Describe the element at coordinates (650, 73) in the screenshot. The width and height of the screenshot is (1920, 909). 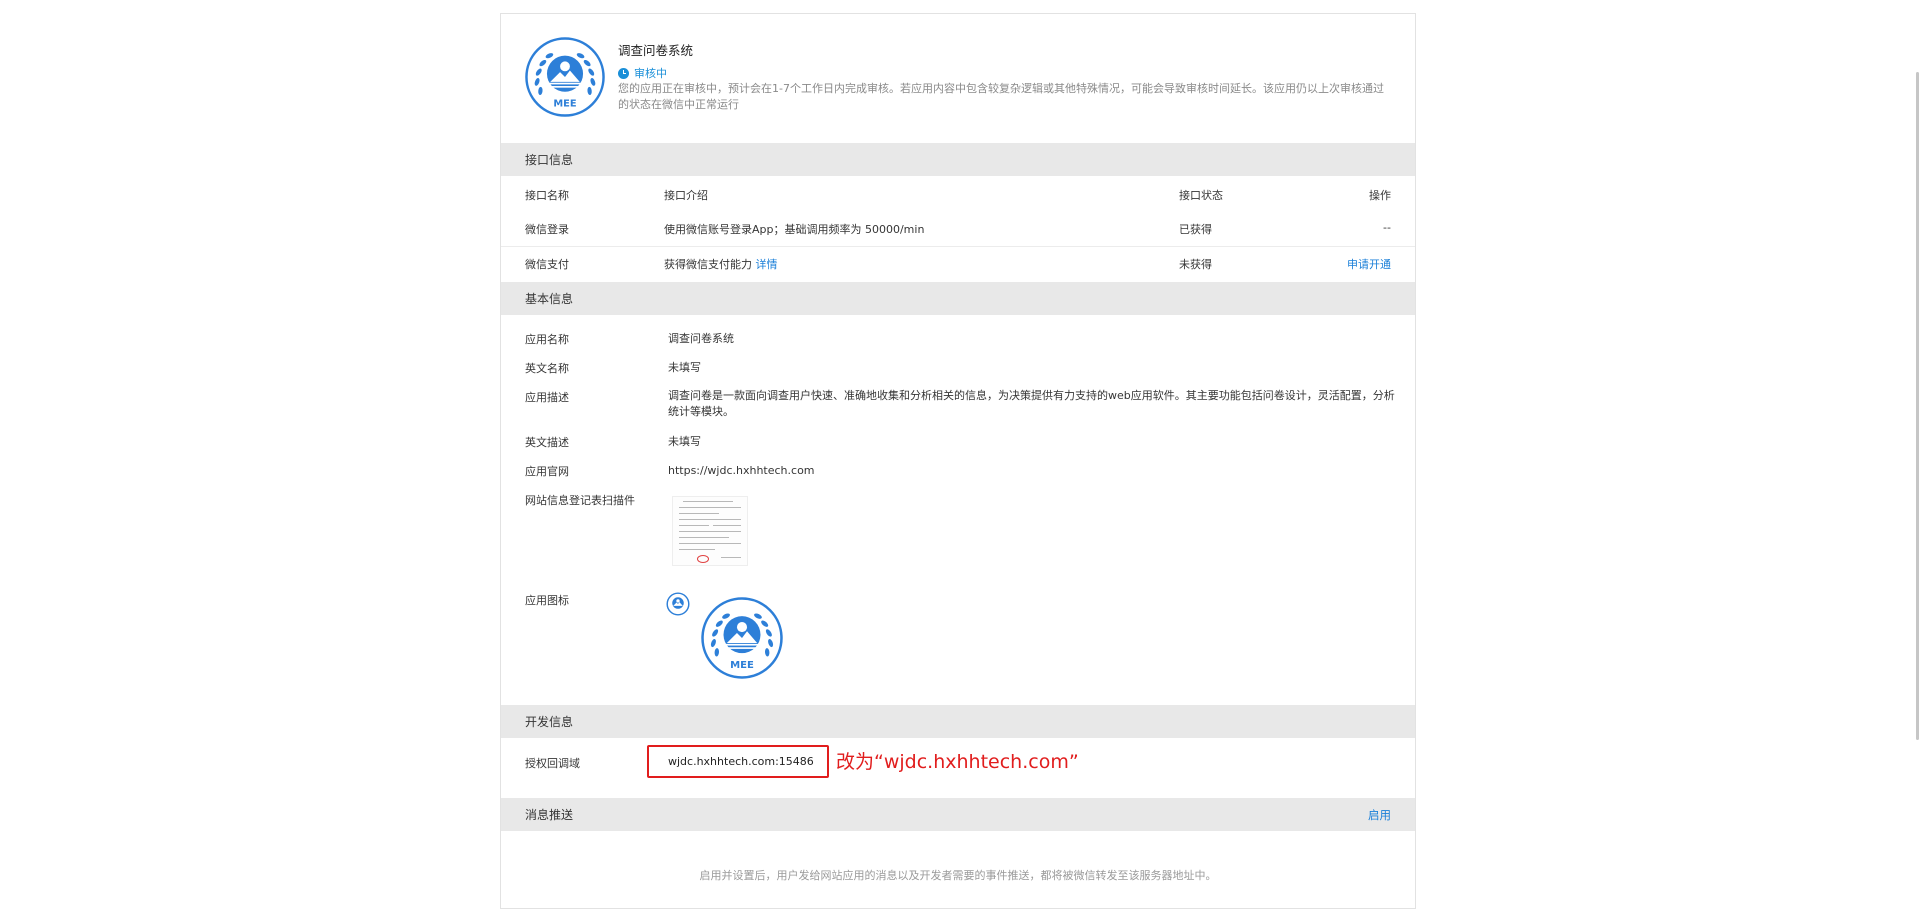
I see `review-status-label: 审核中` at that location.